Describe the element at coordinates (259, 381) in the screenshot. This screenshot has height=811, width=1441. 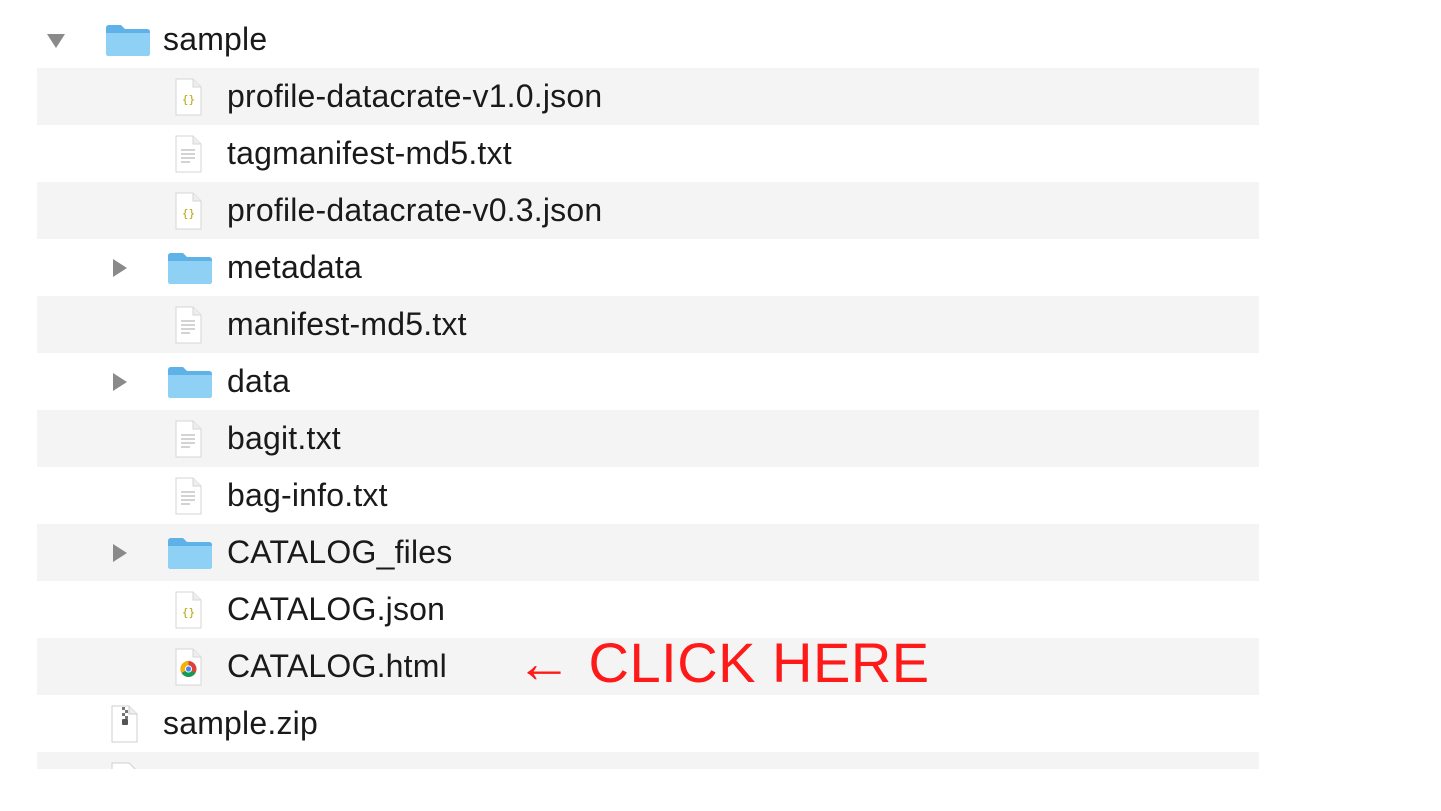
I see `item-name: data` at that location.